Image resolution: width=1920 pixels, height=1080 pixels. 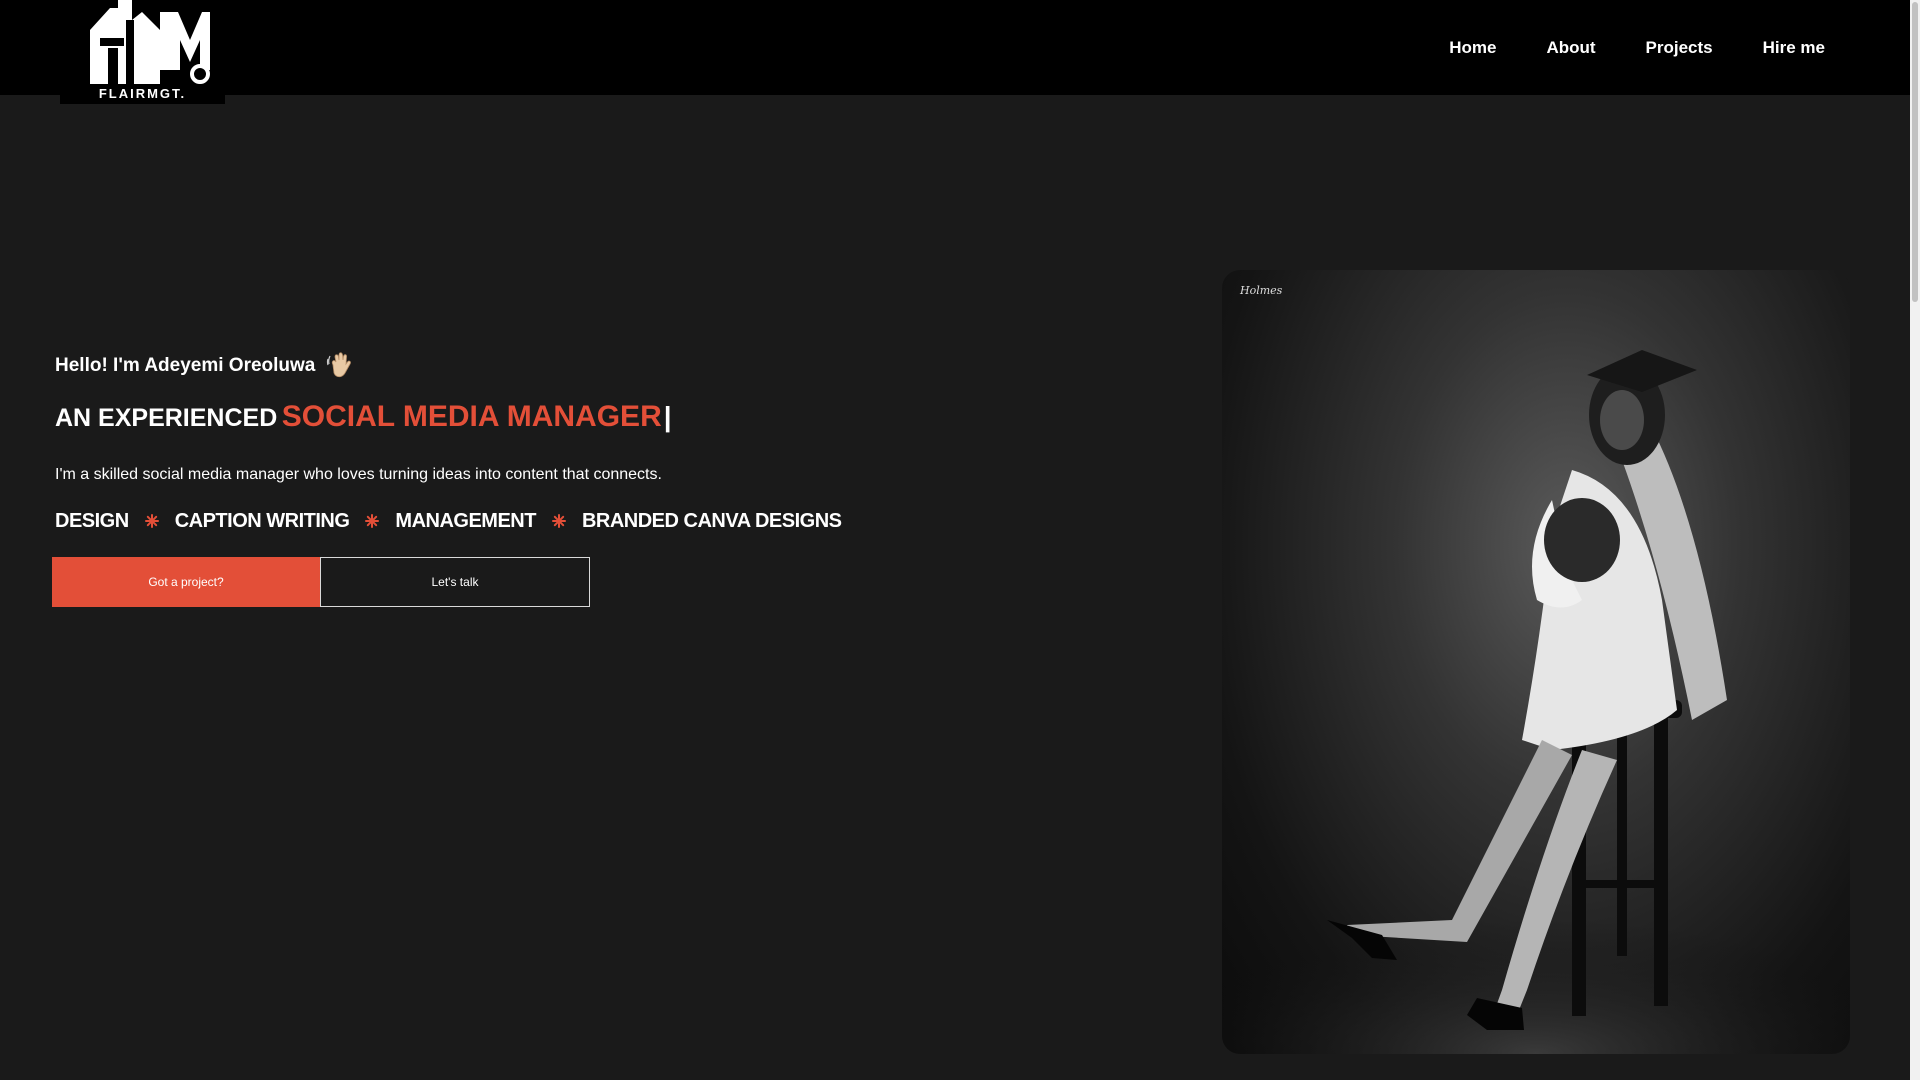 I want to click on skill-item: MANAGEMENT, so click(x=465, y=520).